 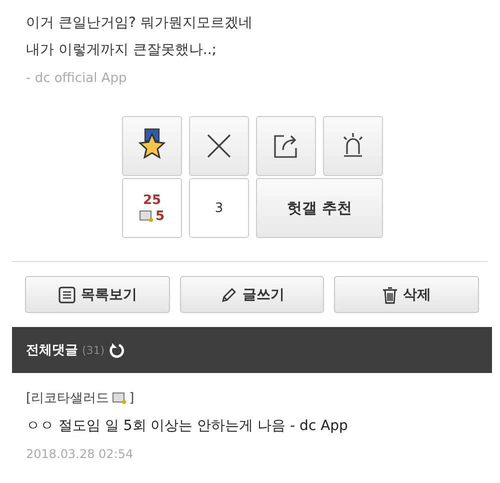 What do you see at coordinates (97, 294) in the screenshot?
I see `list-button: 목록보기` at bounding box center [97, 294].